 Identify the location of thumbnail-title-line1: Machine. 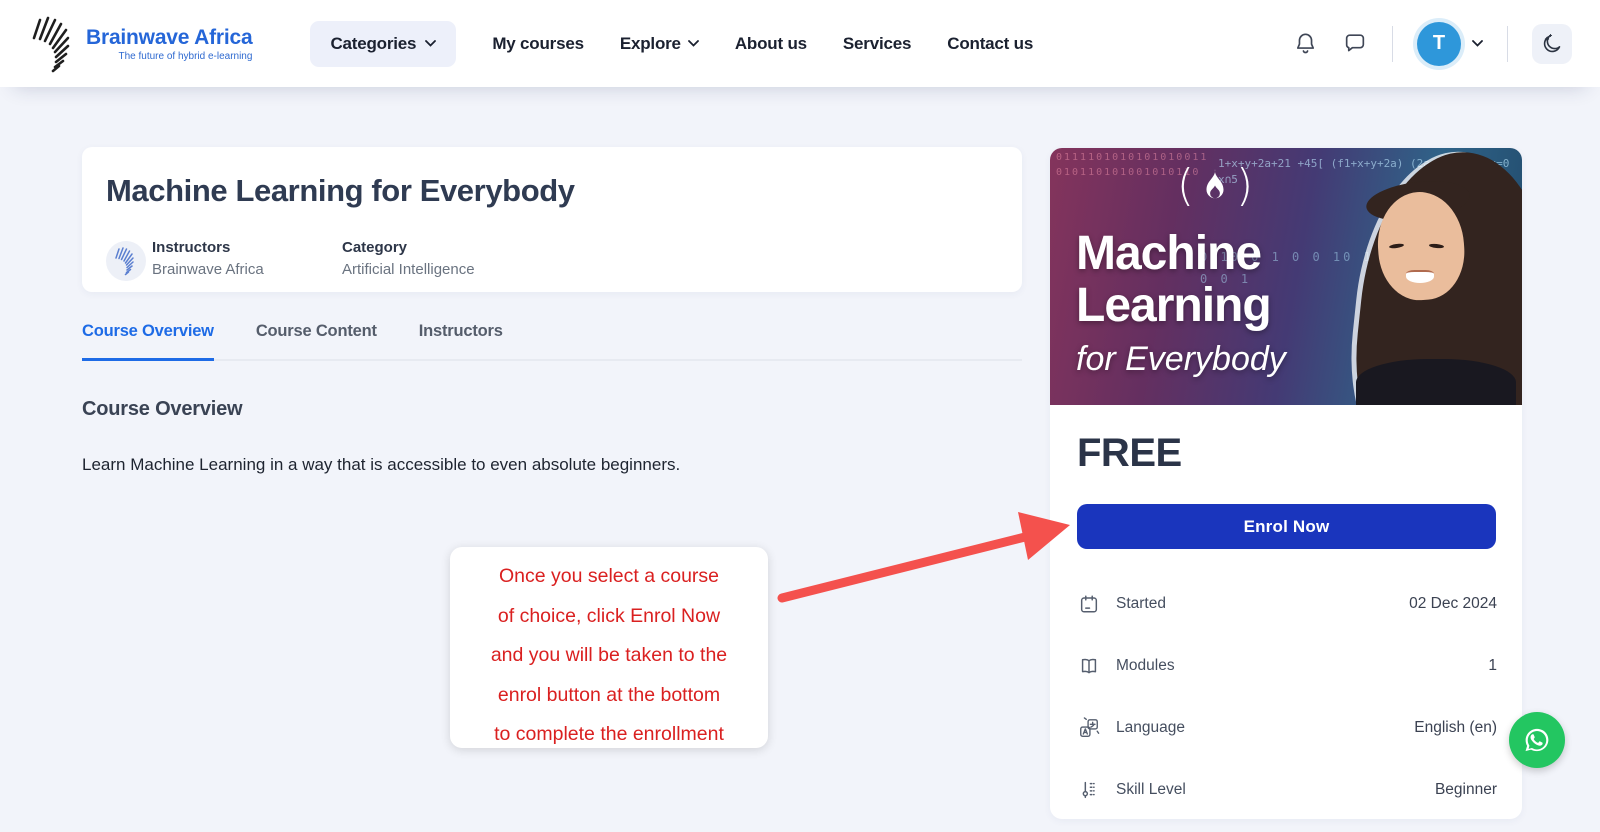
(1169, 253).